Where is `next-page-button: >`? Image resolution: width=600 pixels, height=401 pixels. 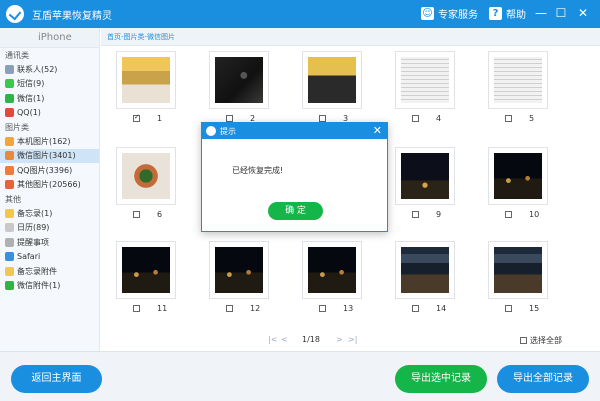 next-page-button: > is located at coordinates (339, 339).